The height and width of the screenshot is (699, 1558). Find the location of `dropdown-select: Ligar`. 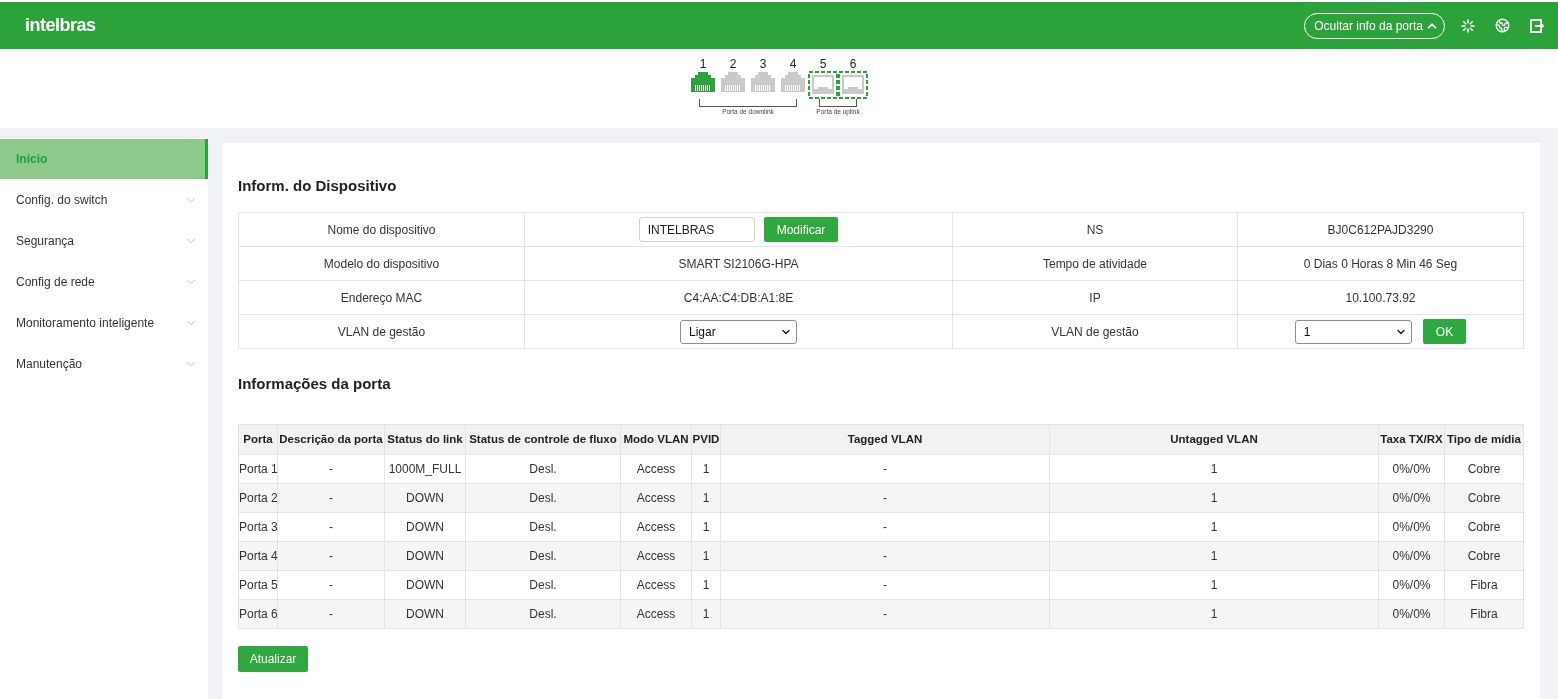

dropdown-select: Ligar is located at coordinates (738, 331).